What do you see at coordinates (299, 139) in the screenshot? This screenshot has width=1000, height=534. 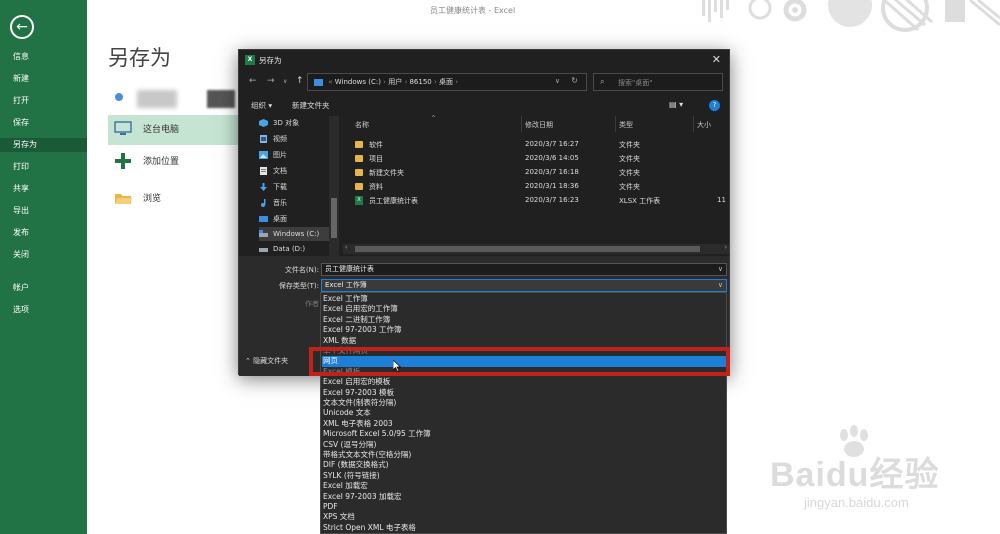 I see `tree-item-videos: 视频` at bounding box center [299, 139].